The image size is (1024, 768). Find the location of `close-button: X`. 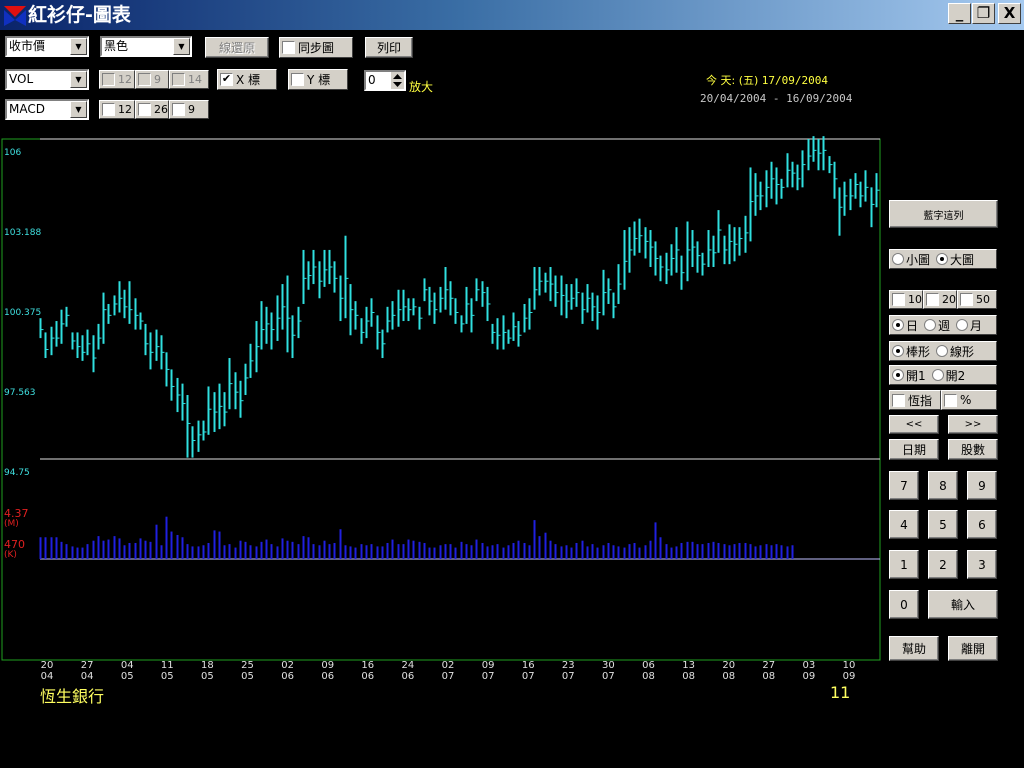

close-button: X is located at coordinates (1009, 13).